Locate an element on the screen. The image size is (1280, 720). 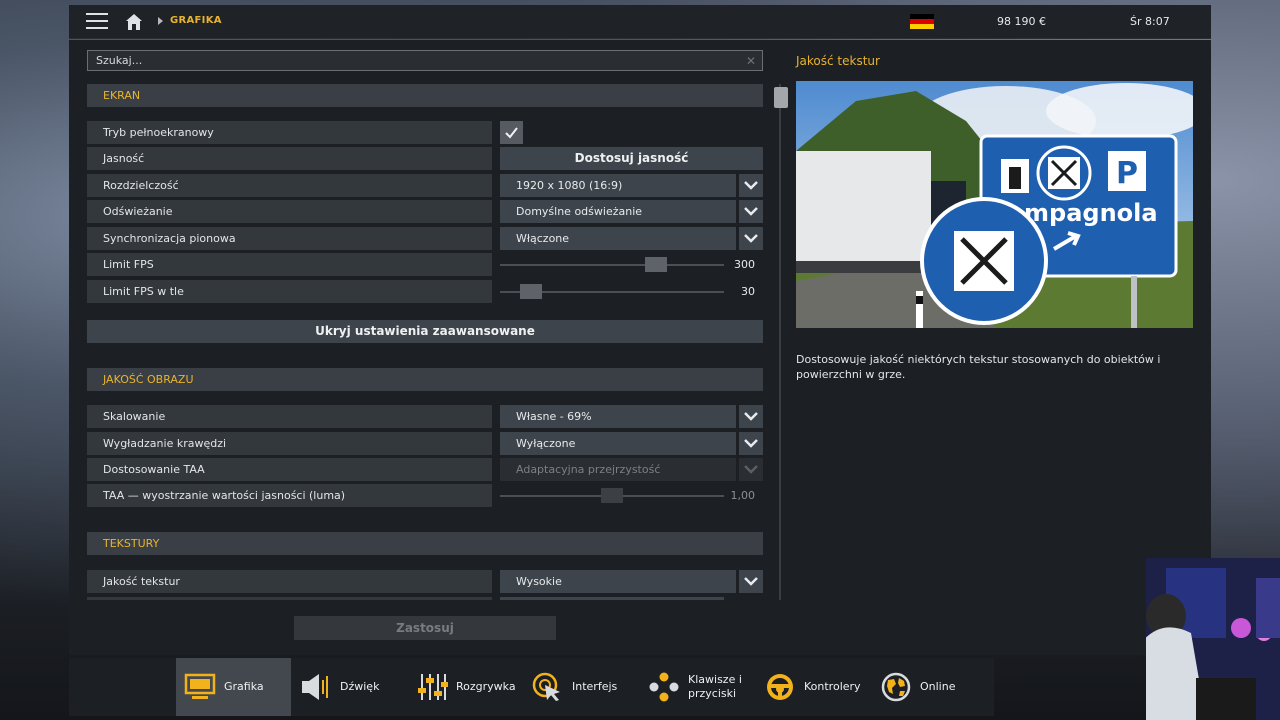
setting-label: Limit FPS is located at coordinates (289, 264).